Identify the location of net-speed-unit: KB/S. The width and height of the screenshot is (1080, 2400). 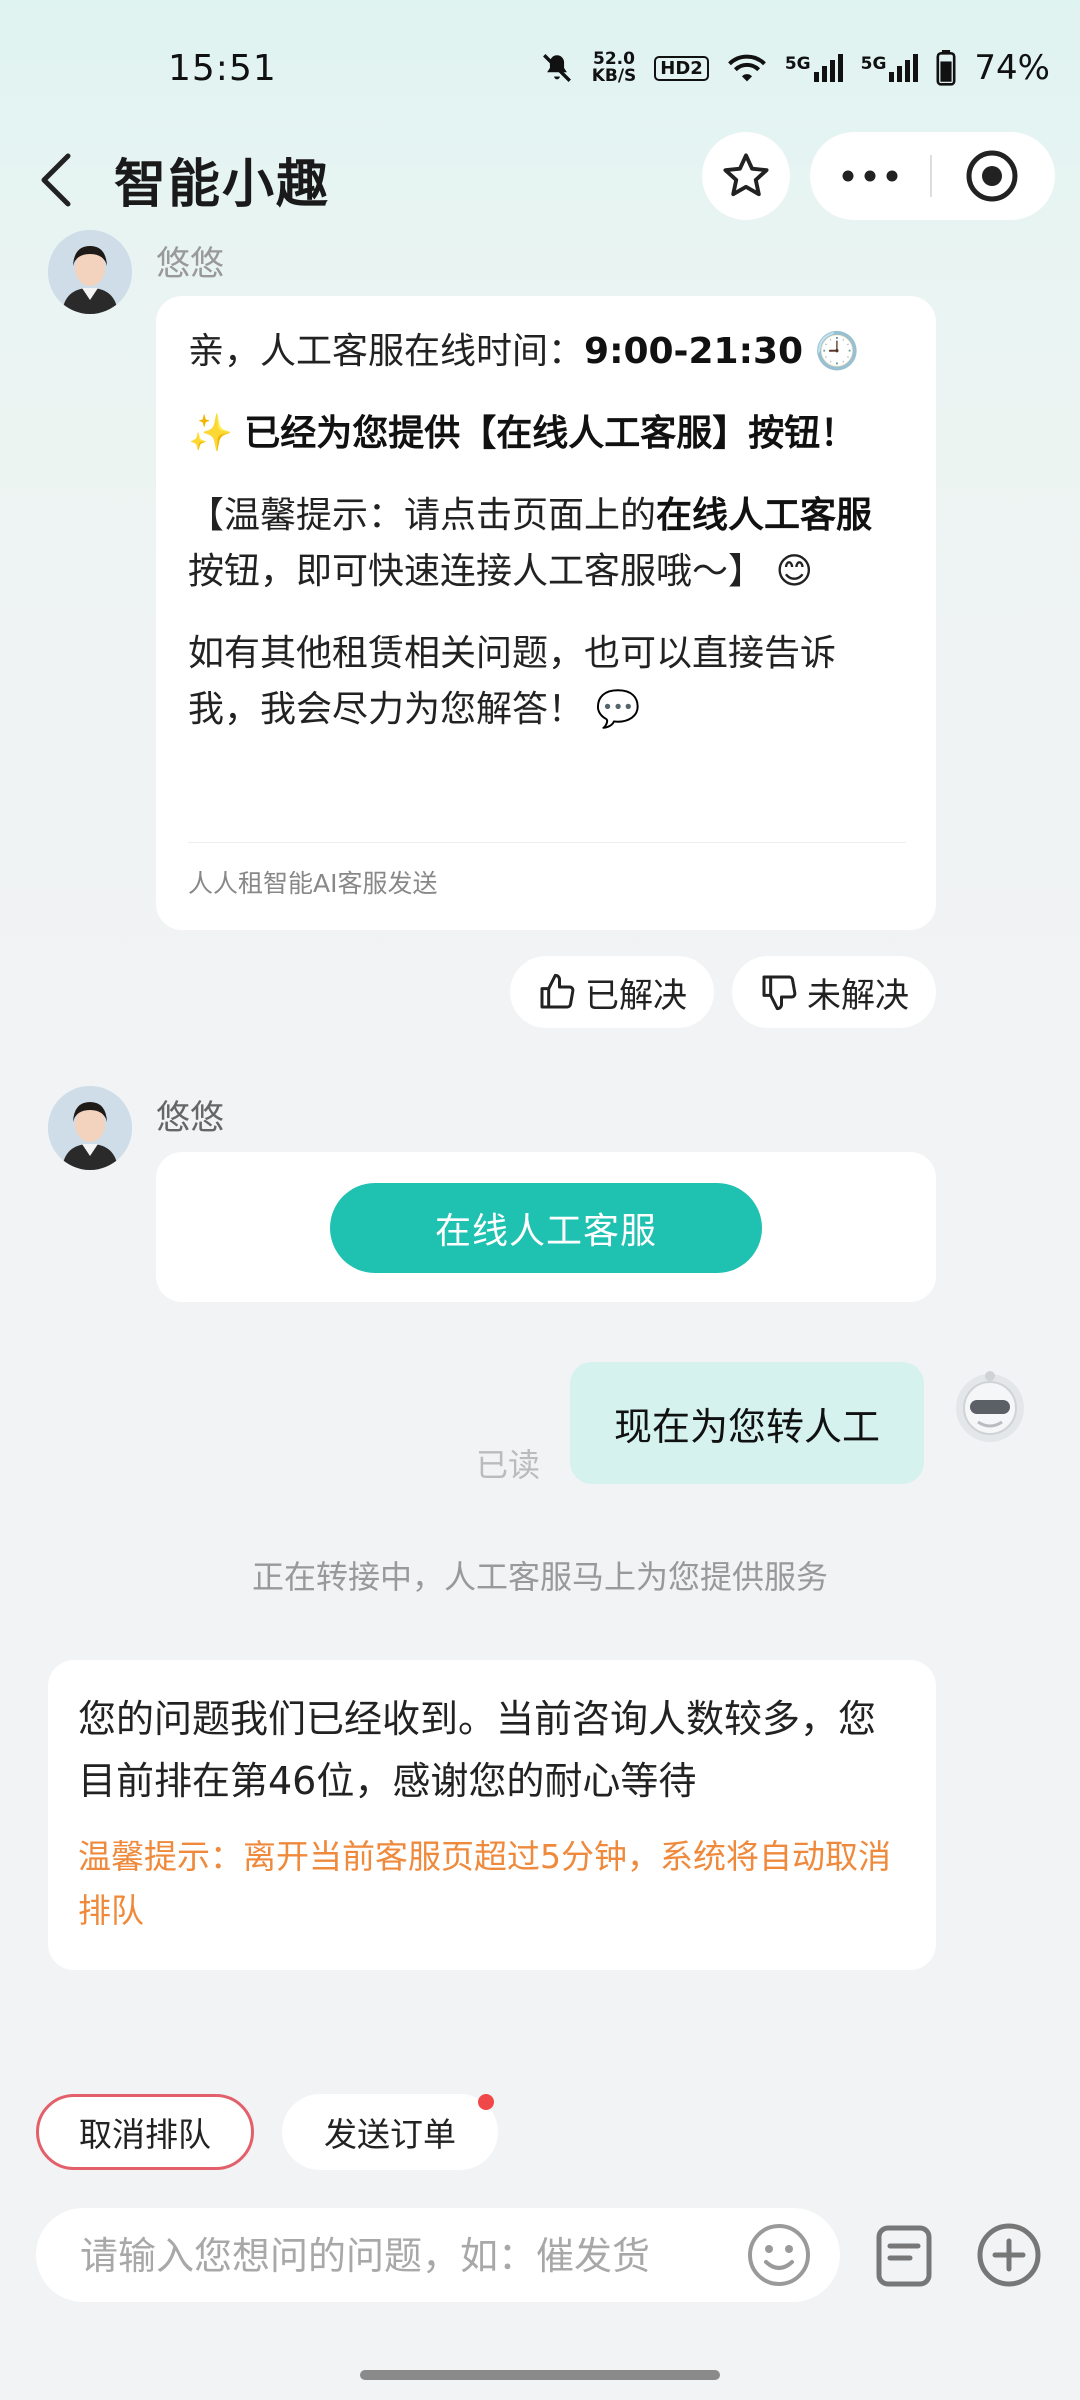
(614, 76).